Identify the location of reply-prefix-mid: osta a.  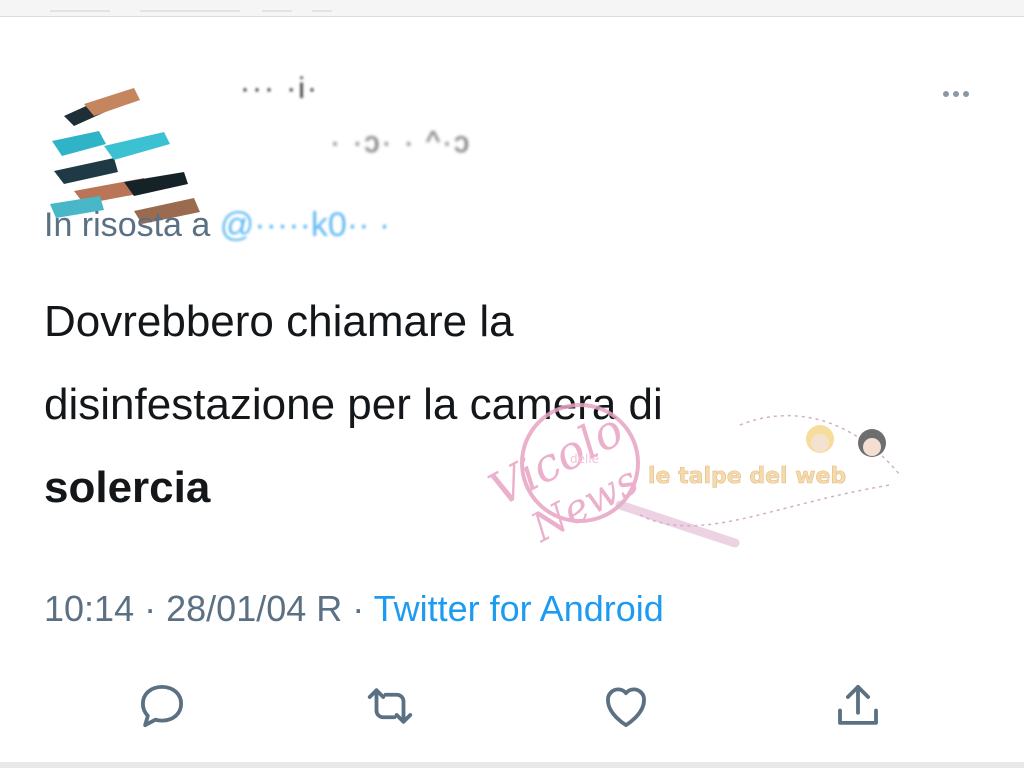
(164, 225).